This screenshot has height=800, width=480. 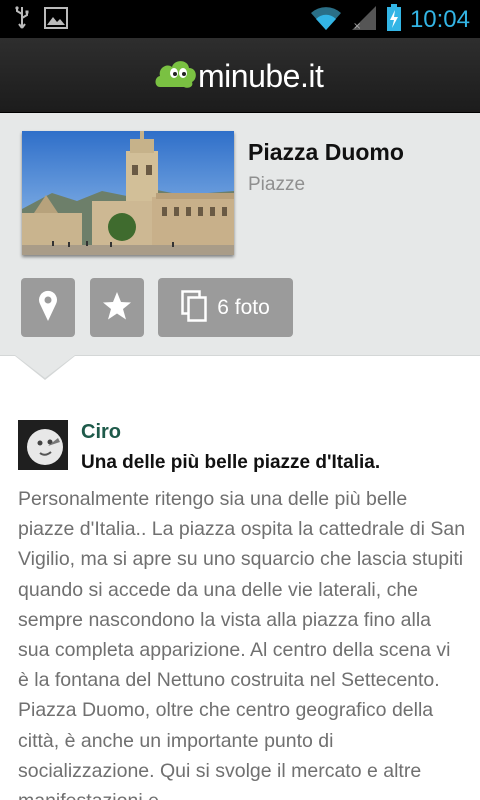 What do you see at coordinates (194, 307) in the screenshot?
I see `photos-icon` at bounding box center [194, 307].